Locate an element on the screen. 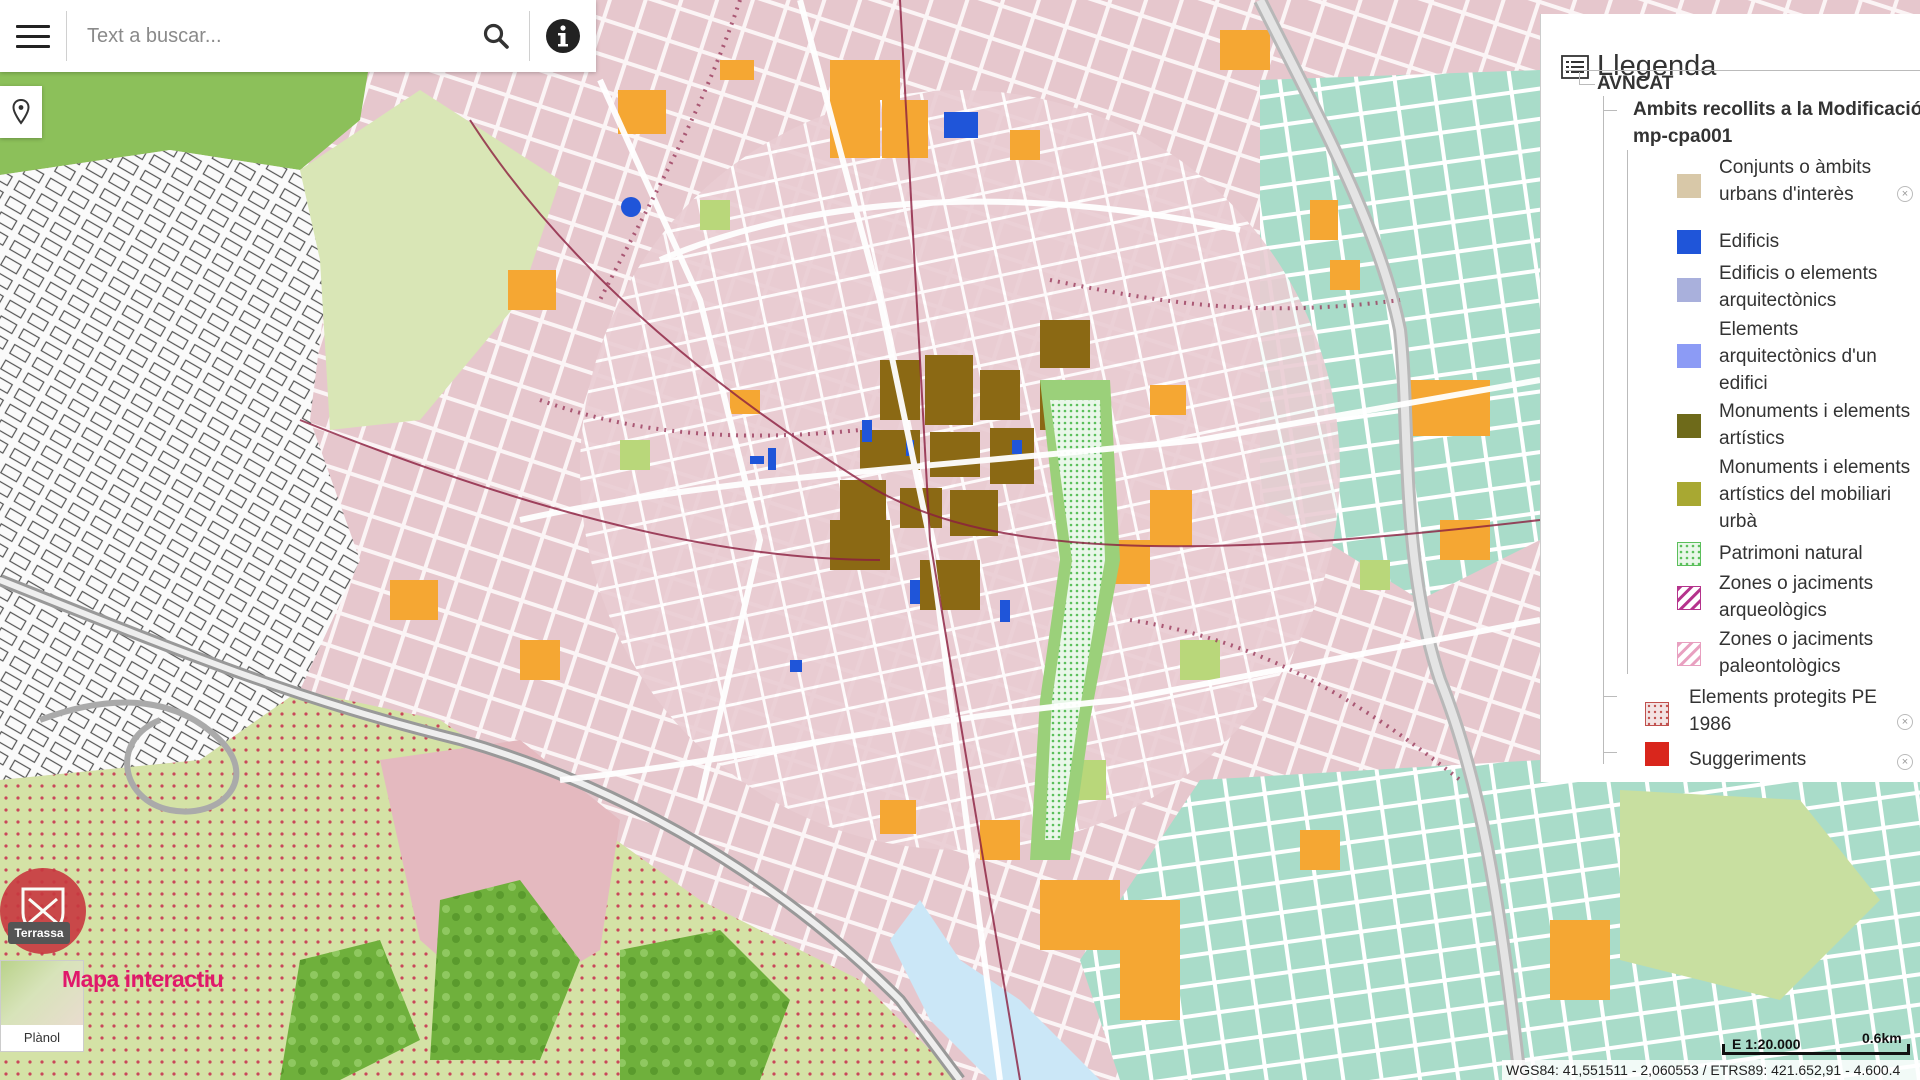 This screenshot has width=1920, height=1080. legend-swatch-conjunts is located at coordinates (1689, 186).